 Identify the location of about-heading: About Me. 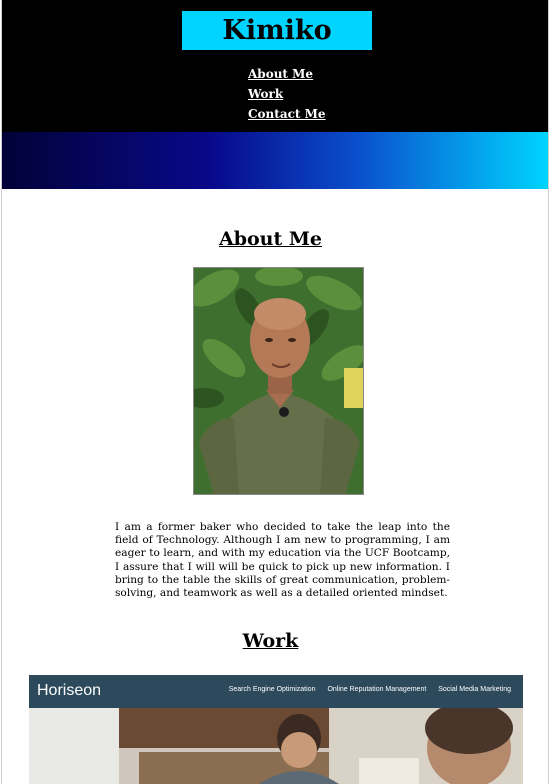
(270, 239).